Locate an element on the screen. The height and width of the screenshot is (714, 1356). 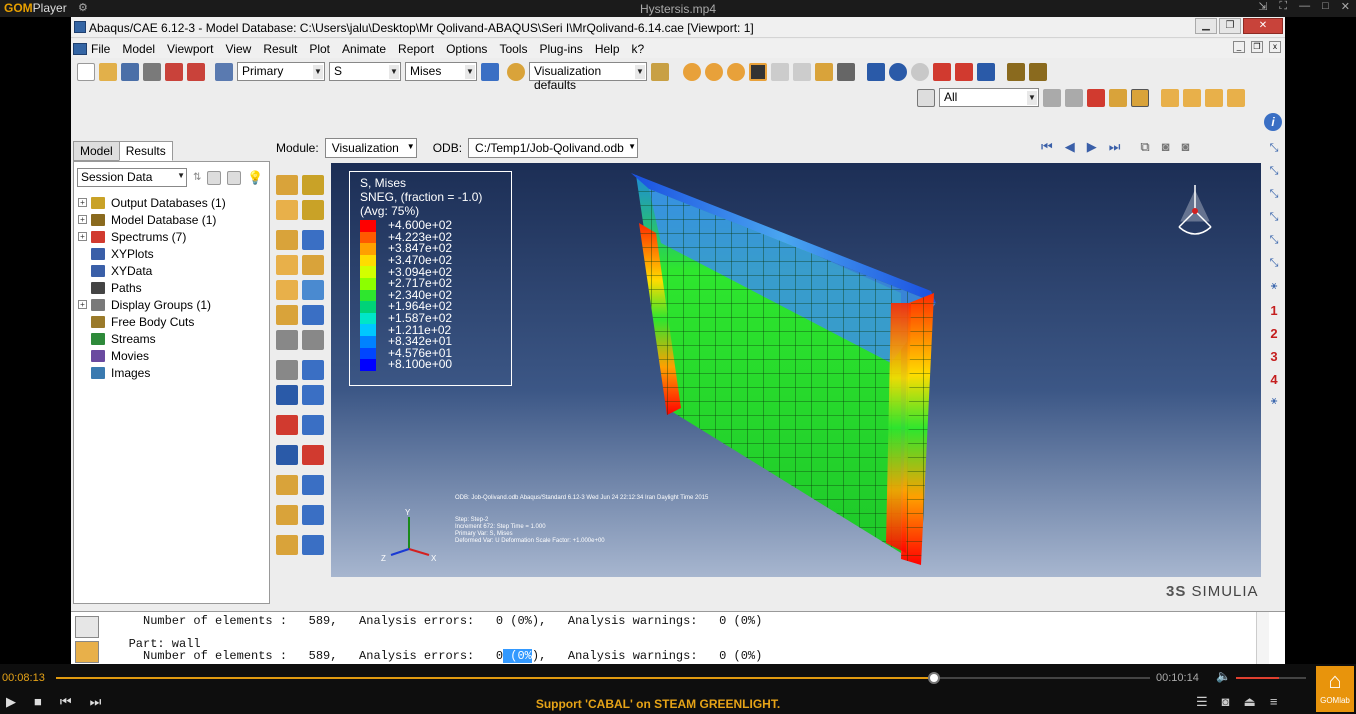
filter-icon is located at coordinates (214, 177).